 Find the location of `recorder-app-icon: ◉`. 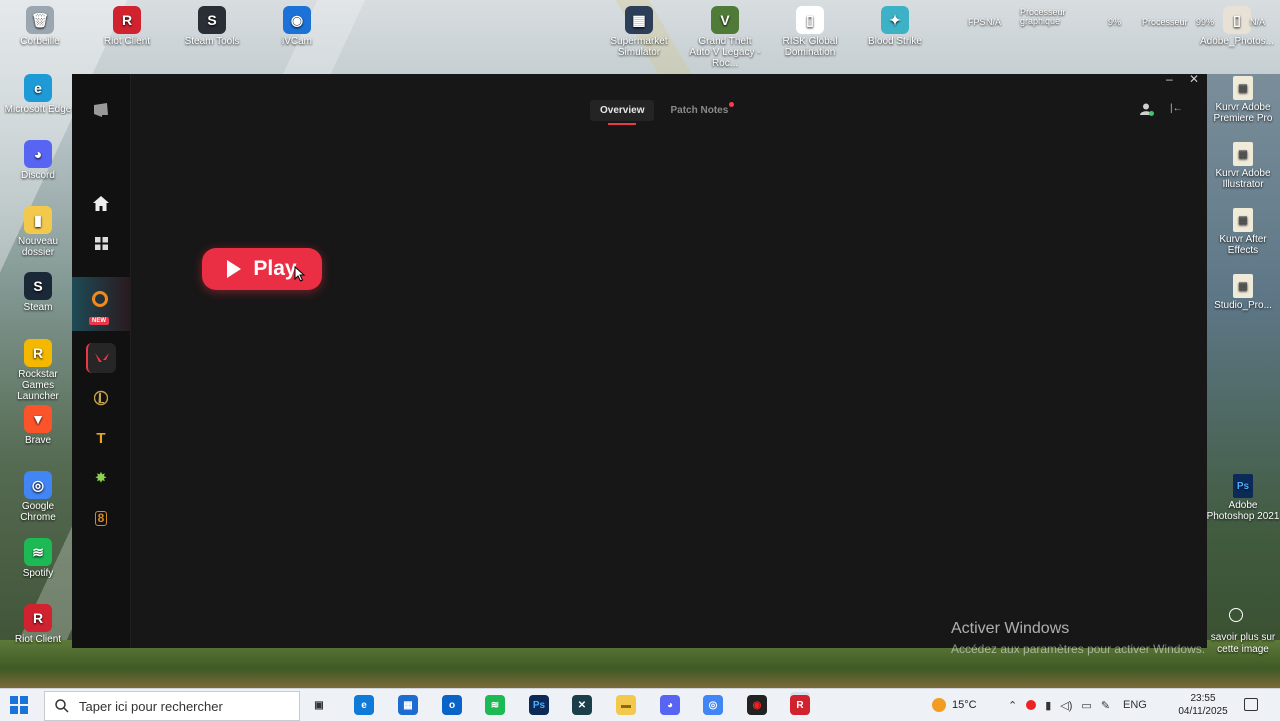

recorder-app-icon: ◉ is located at coordinates (757, 705).